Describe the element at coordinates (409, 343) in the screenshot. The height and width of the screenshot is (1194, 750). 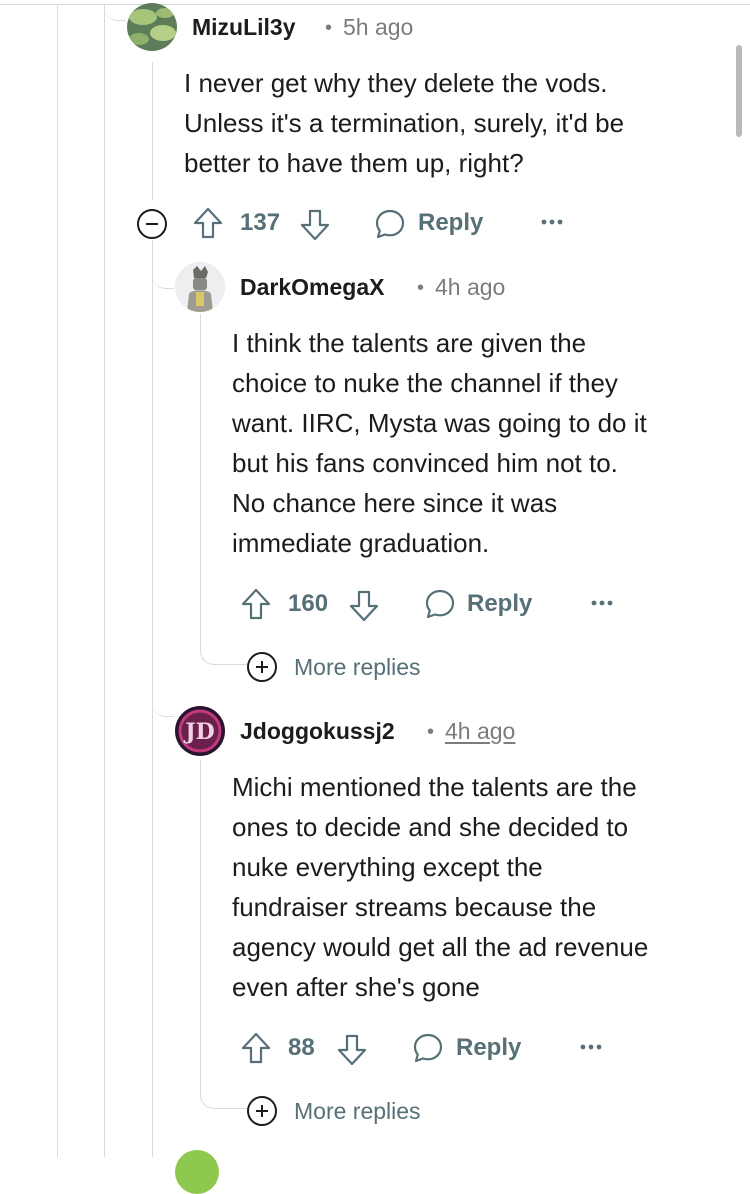
I see `comment-line: I think the talents are given the` at that location.